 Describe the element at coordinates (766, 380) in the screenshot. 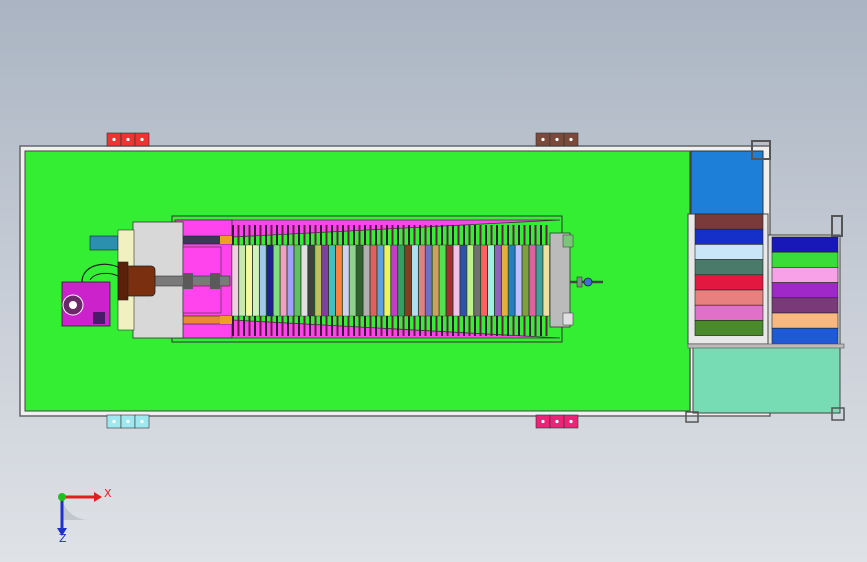

I see `collection-tank` at that location.